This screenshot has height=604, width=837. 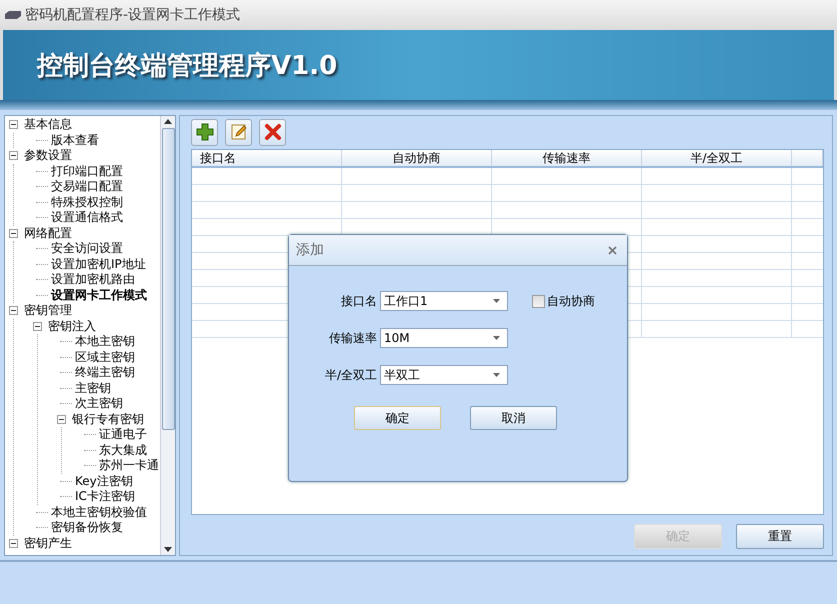 I want to click on tree-item: 次主密钥, so click(x=99, y=404).